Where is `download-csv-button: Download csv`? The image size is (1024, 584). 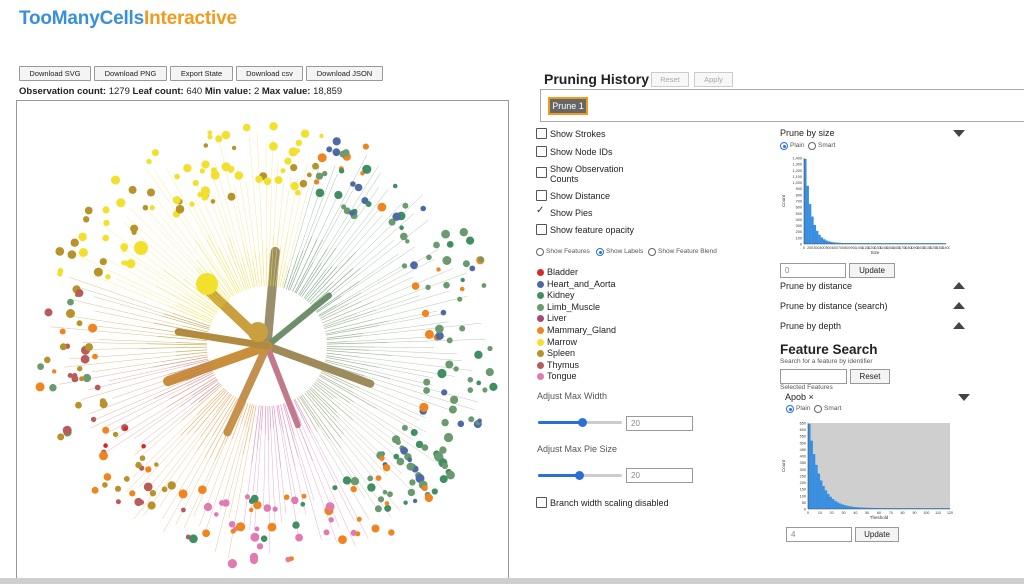 download-csv-button: Download csv is located at coordinates (269, 73).